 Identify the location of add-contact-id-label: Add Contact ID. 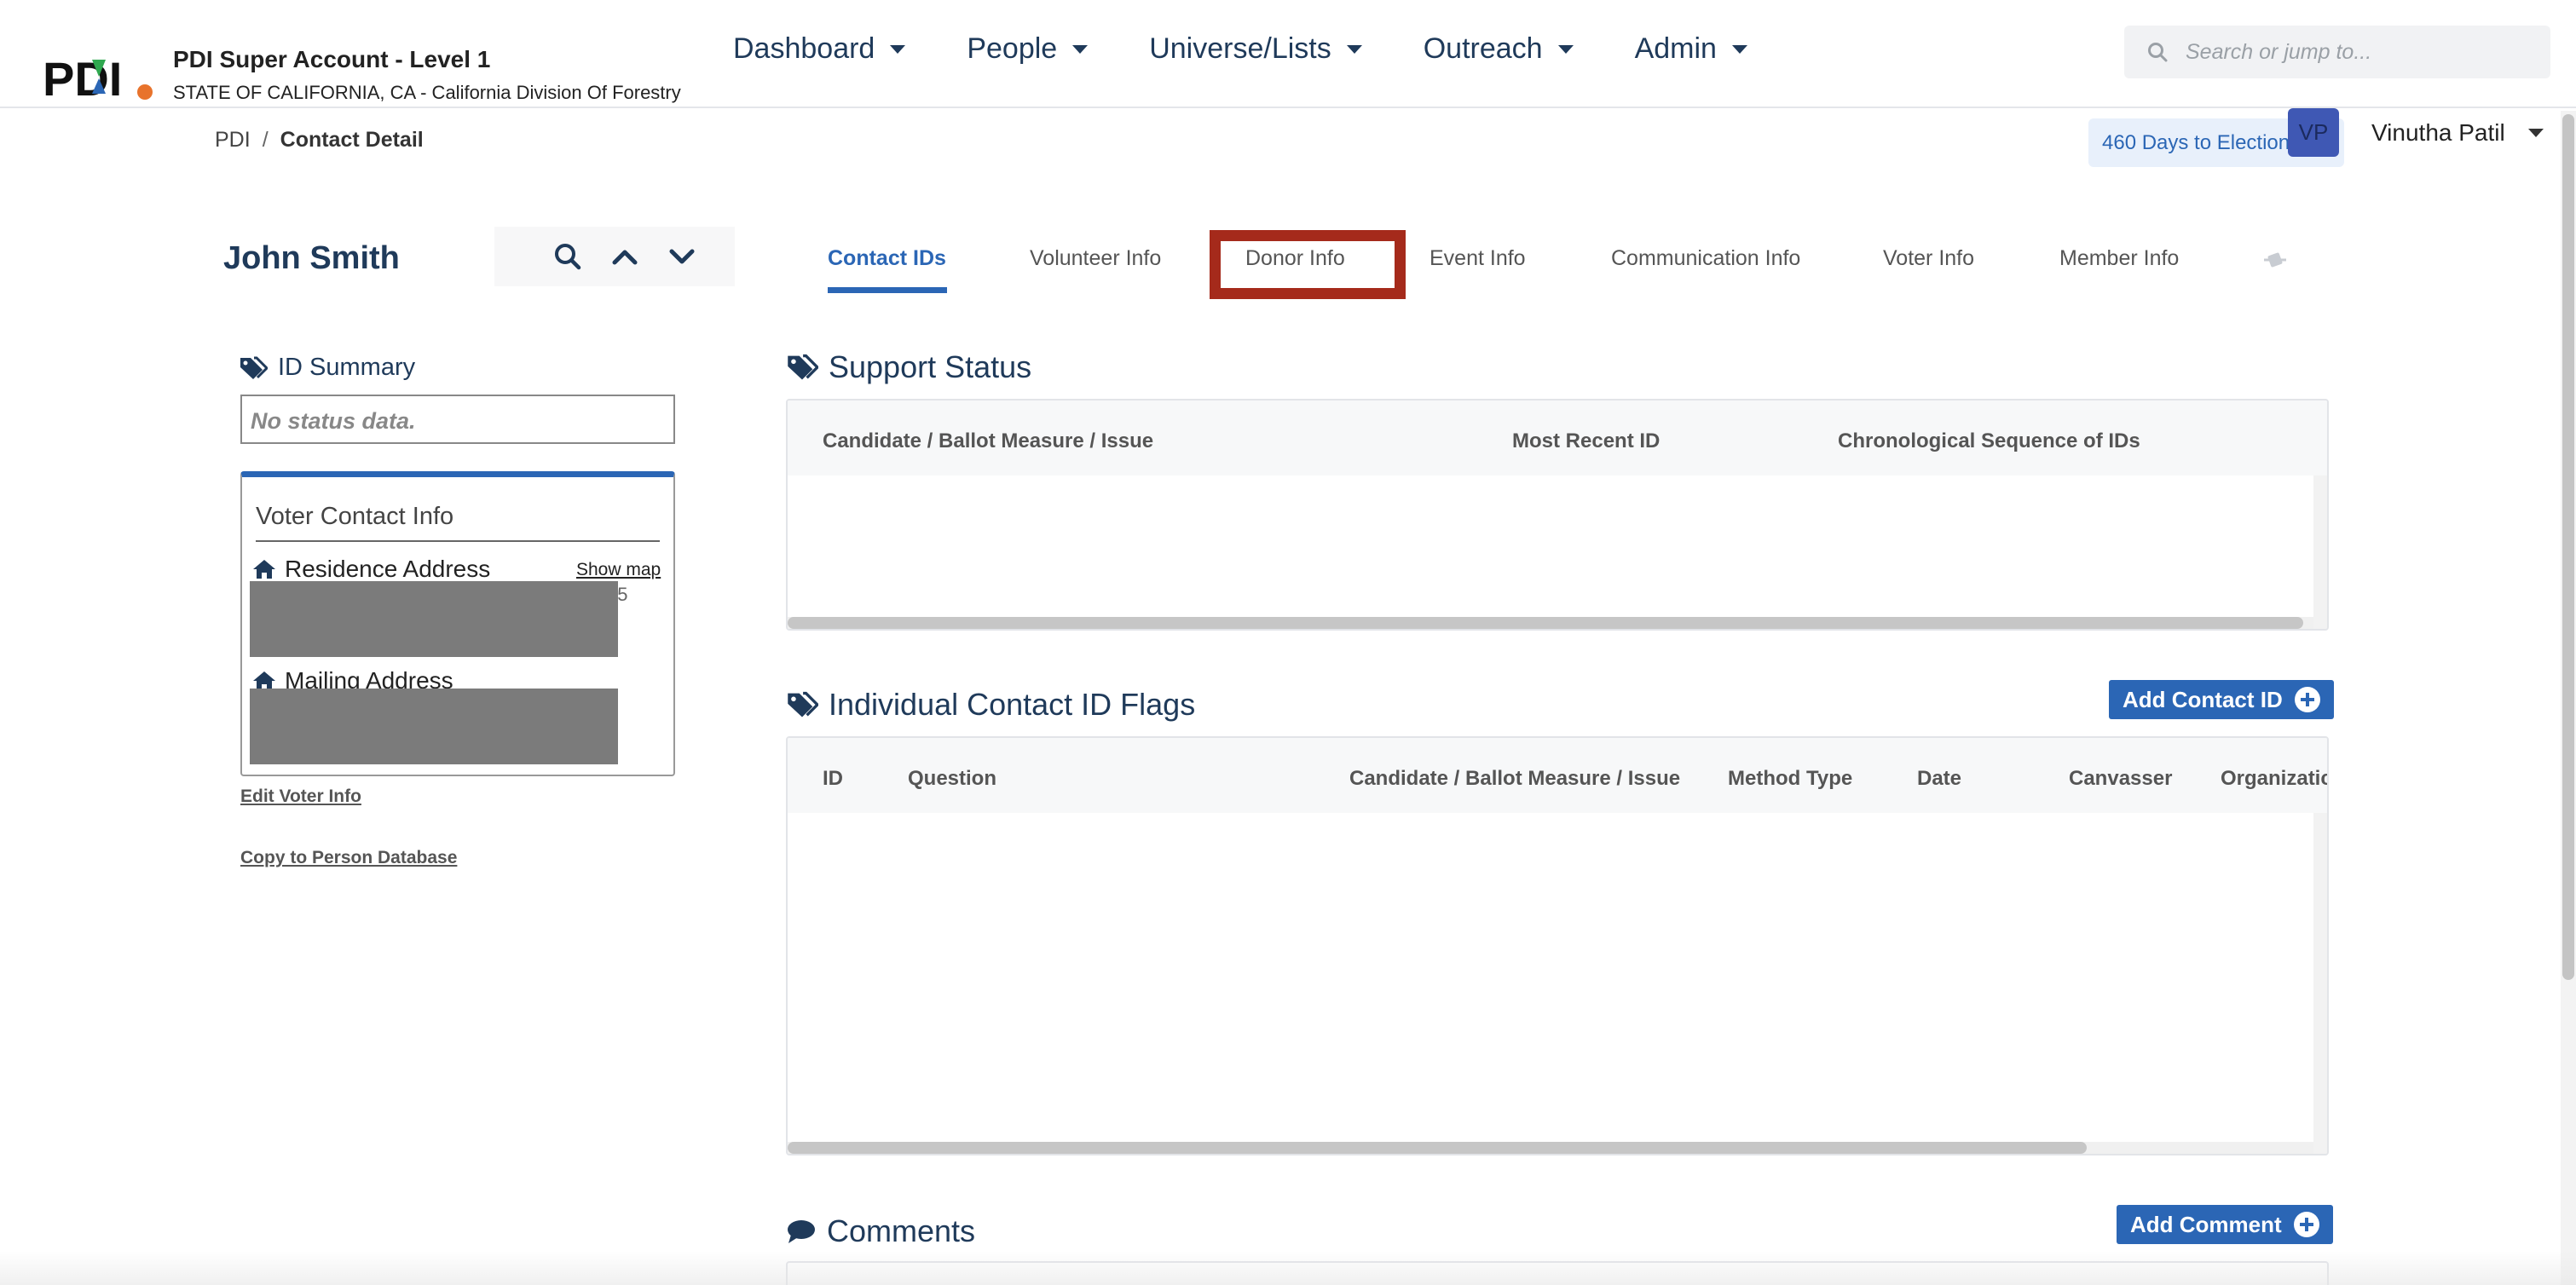
(2203, 699).